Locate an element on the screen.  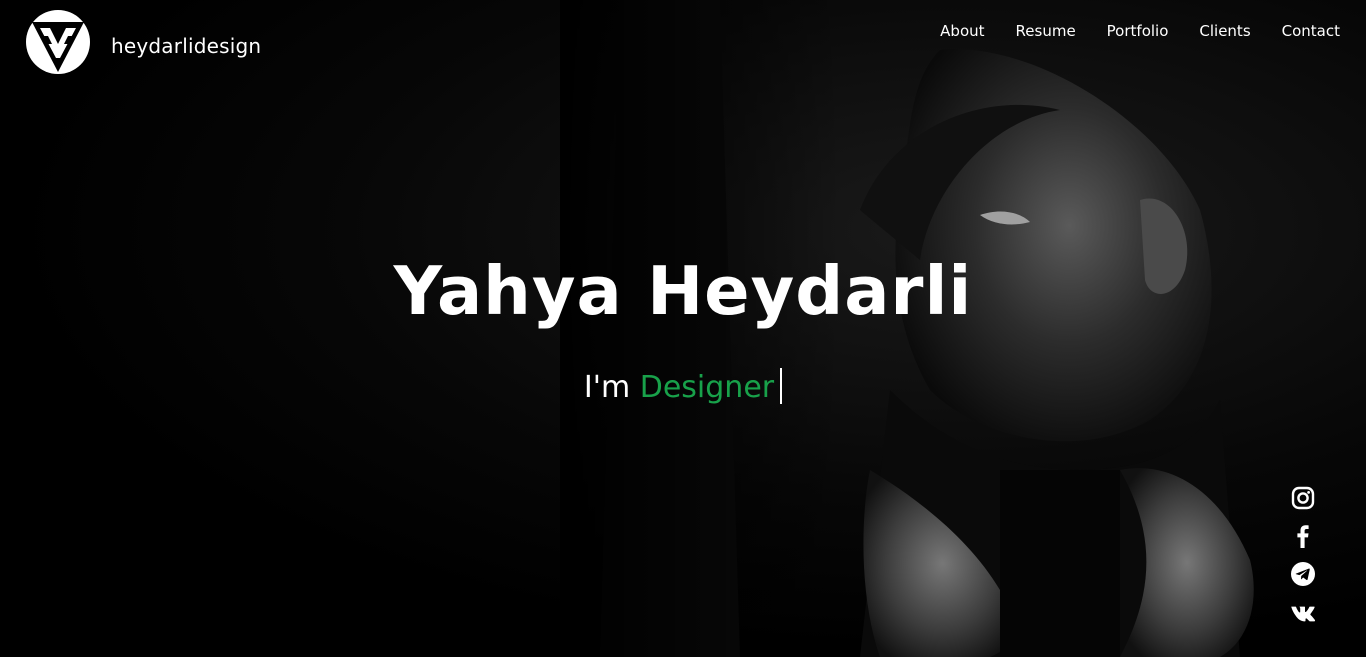
facebook-link is located at coordinates (1303, 536).